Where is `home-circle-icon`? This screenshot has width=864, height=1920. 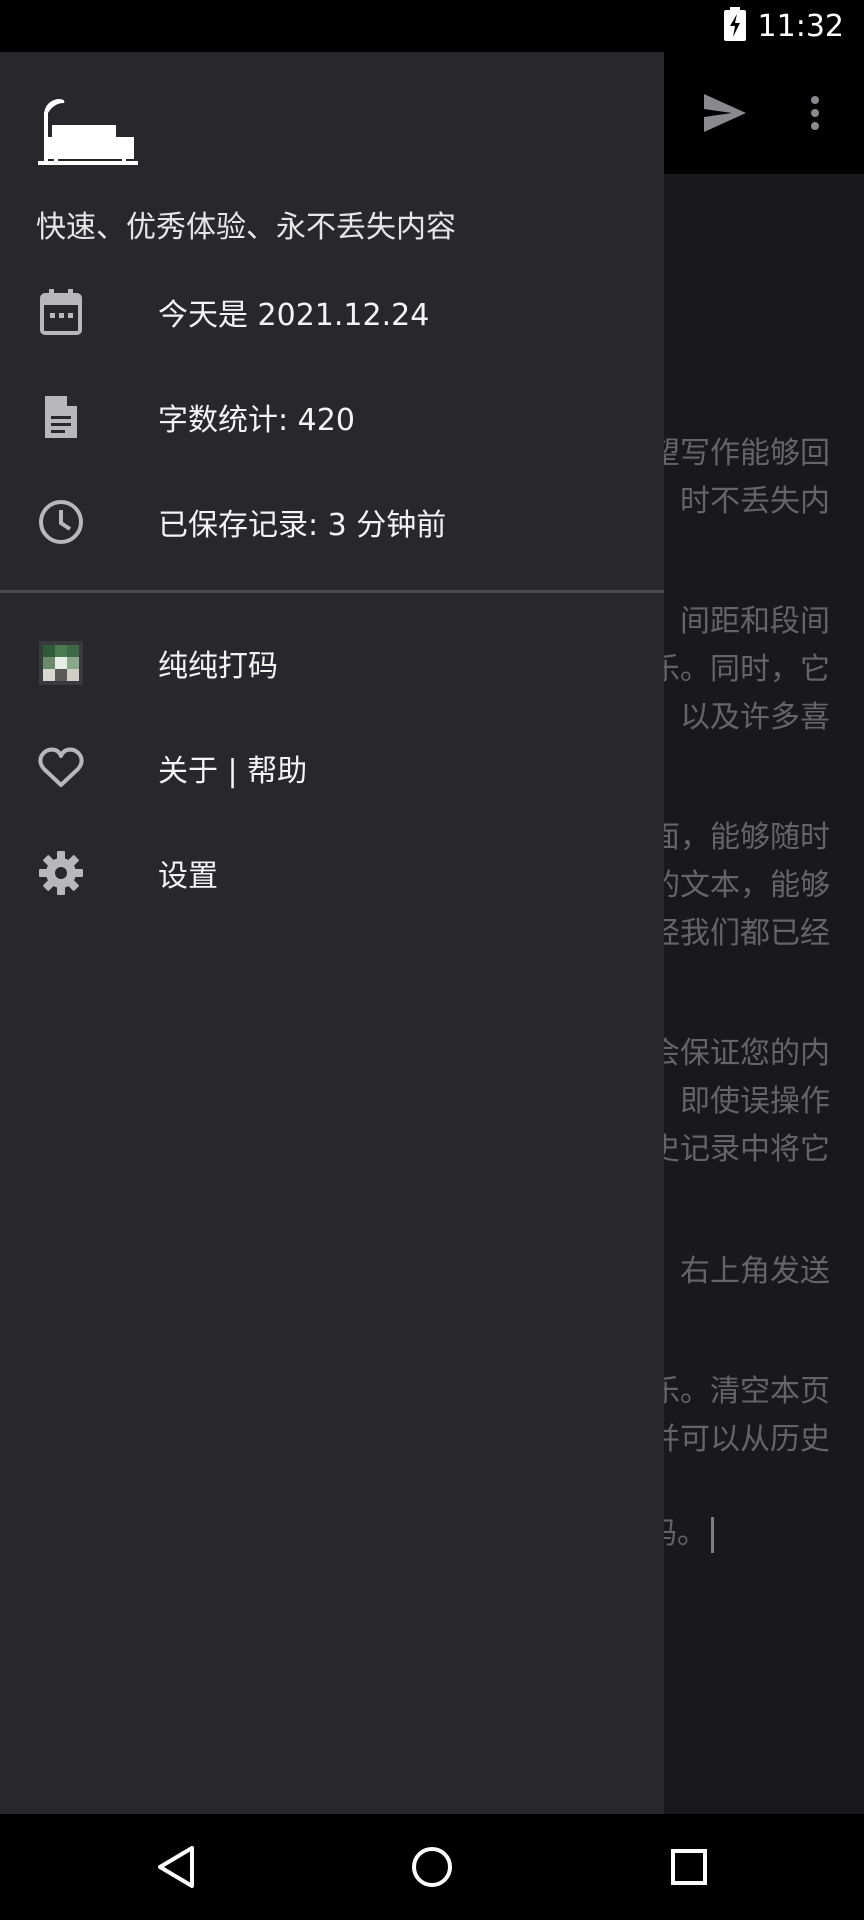
home-circle-icon is located at coordinates (432, 1867).